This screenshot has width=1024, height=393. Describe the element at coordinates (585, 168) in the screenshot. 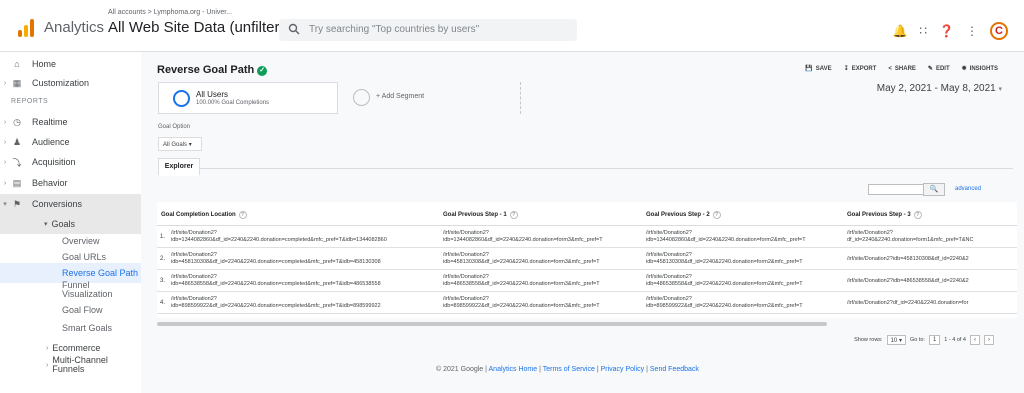

I see `tab-divider` at that location.